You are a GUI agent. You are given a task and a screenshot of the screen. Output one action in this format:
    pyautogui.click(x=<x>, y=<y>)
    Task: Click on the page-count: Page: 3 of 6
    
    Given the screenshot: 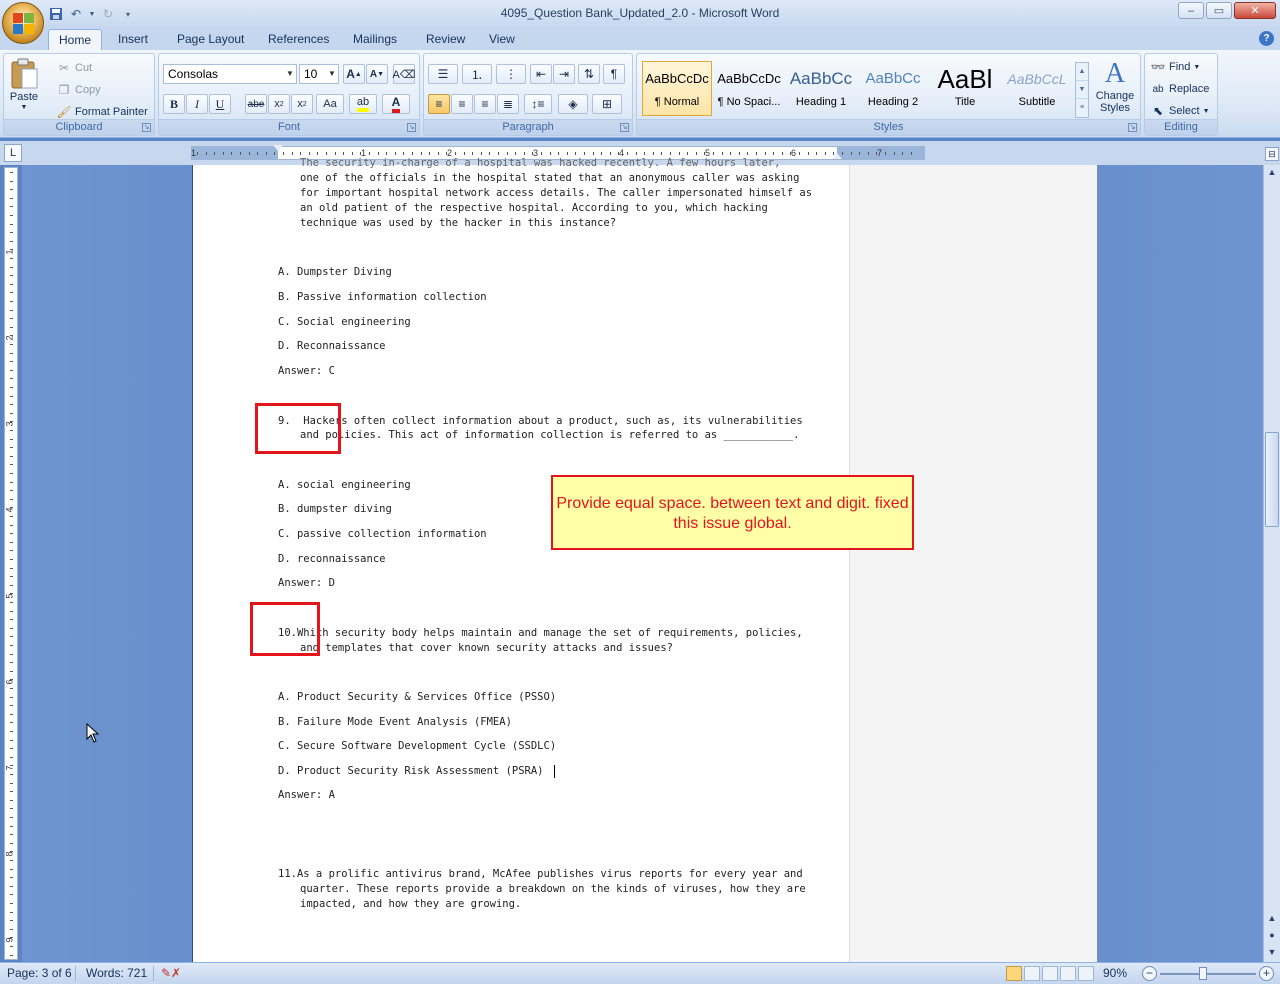 What is the action you would take?
    pyautogui.click(x=39, y=973)
    